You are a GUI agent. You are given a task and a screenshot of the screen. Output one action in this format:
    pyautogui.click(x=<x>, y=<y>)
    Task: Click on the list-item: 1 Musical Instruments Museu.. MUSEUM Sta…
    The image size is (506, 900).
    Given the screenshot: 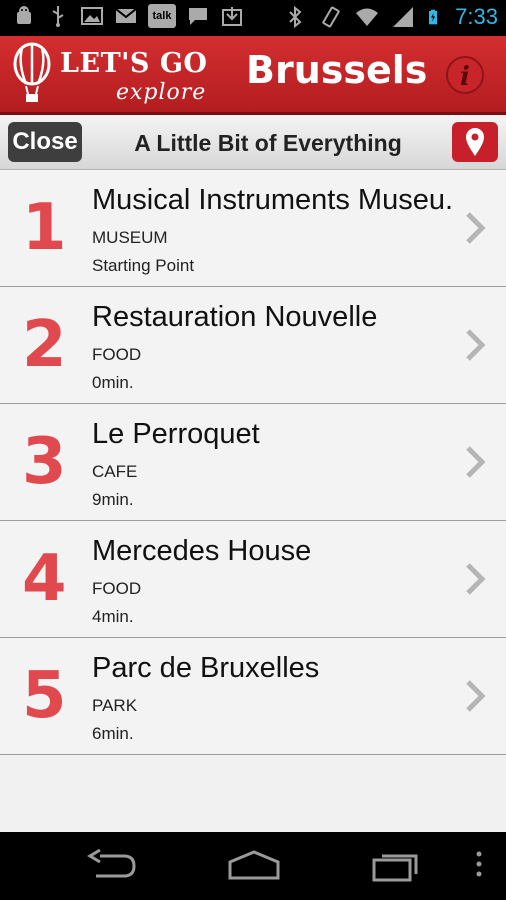 What is the action you would take?
    pyautogui.click(x=253, y=228)
    